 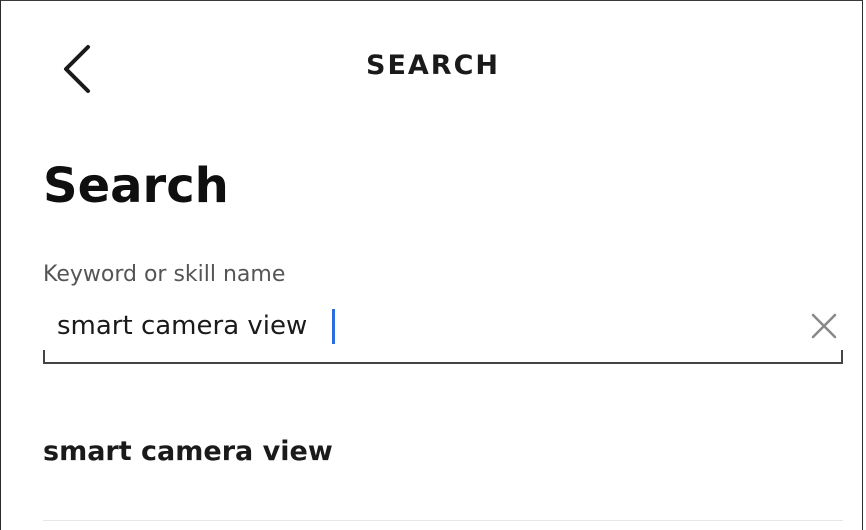 What do you see at coordinates (136, 186) in the screenshot?
I see `page-title: Search` at bounding box center [136, 186].